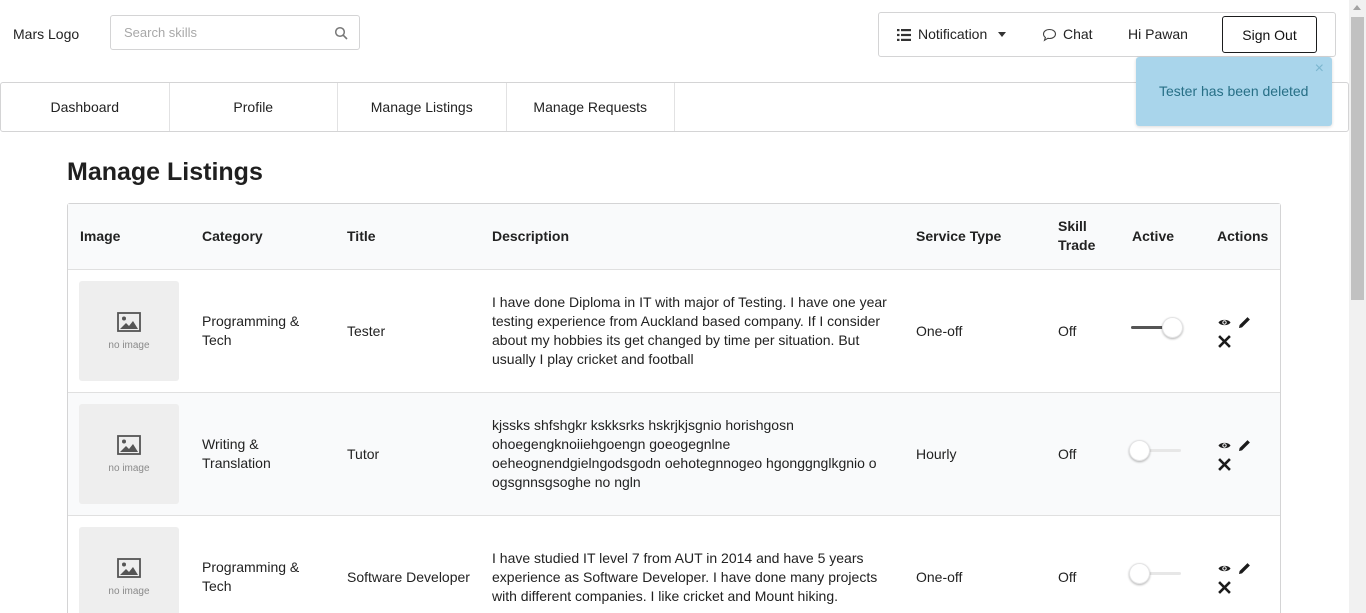 This screenshot has width=1366, height=613. I want to click on sign-out-button: Sign Out, so click(1269, 34).